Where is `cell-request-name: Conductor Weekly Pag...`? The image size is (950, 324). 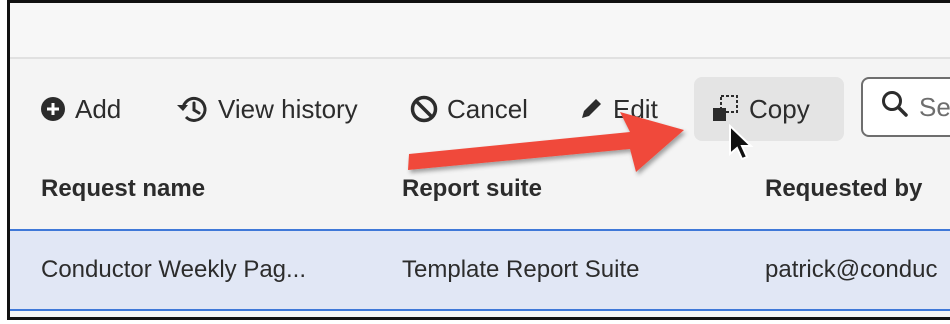
cell-request-name: Conductor Weekly Pag... is located at coordinates (174, 269).